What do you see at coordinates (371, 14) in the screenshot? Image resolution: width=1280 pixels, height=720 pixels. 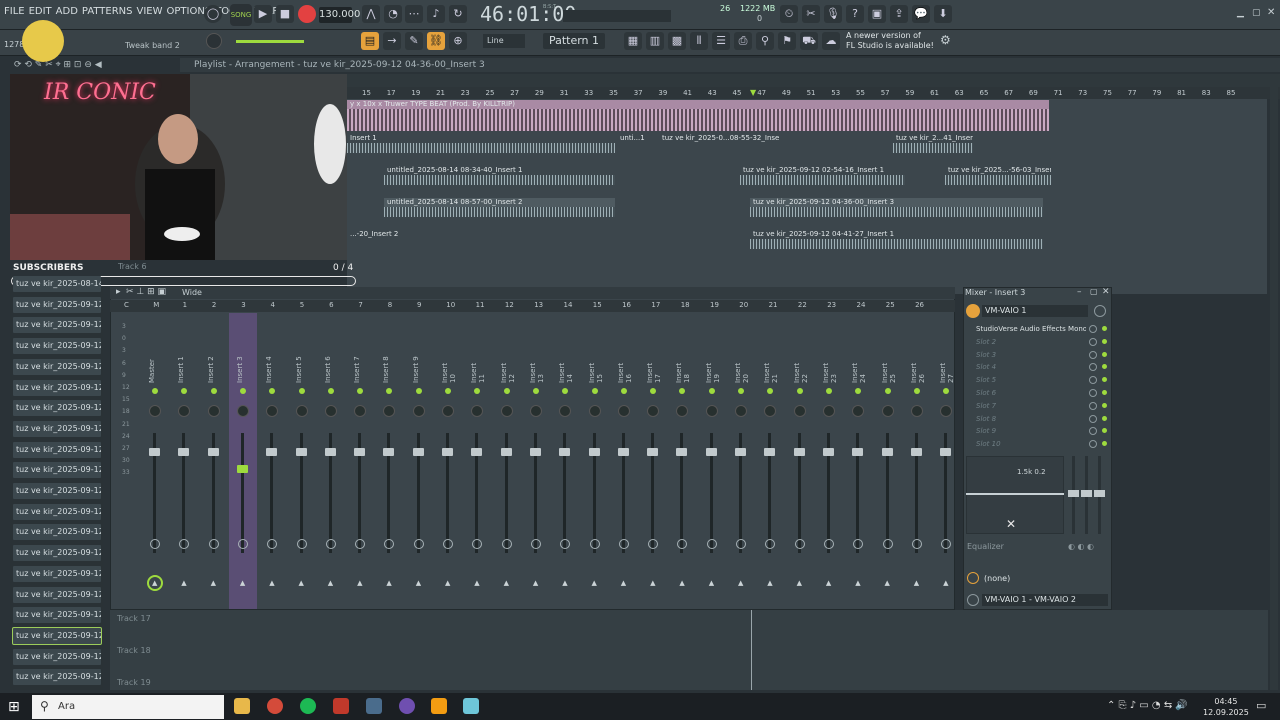 I see `metronome-icon: ⋀` at bounding box center [371, 14].